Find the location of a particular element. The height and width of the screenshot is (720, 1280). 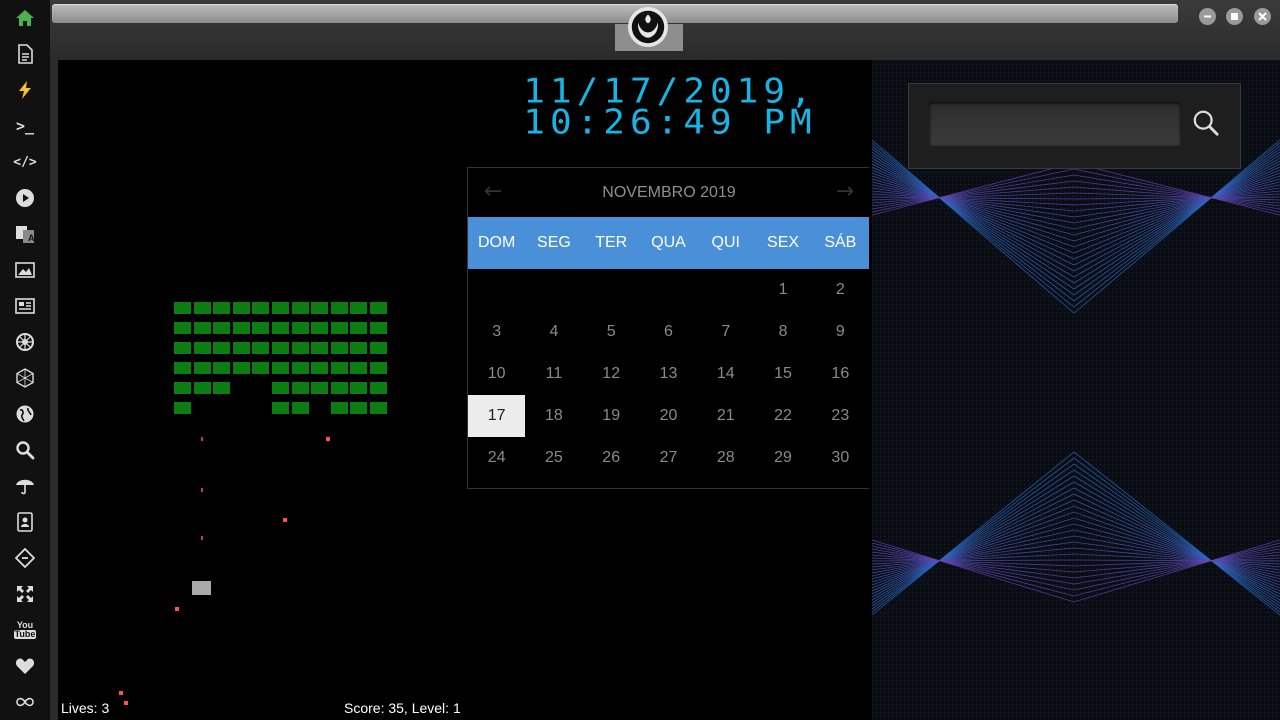

calendar-day: 7 is located at coordinates (725, 332).